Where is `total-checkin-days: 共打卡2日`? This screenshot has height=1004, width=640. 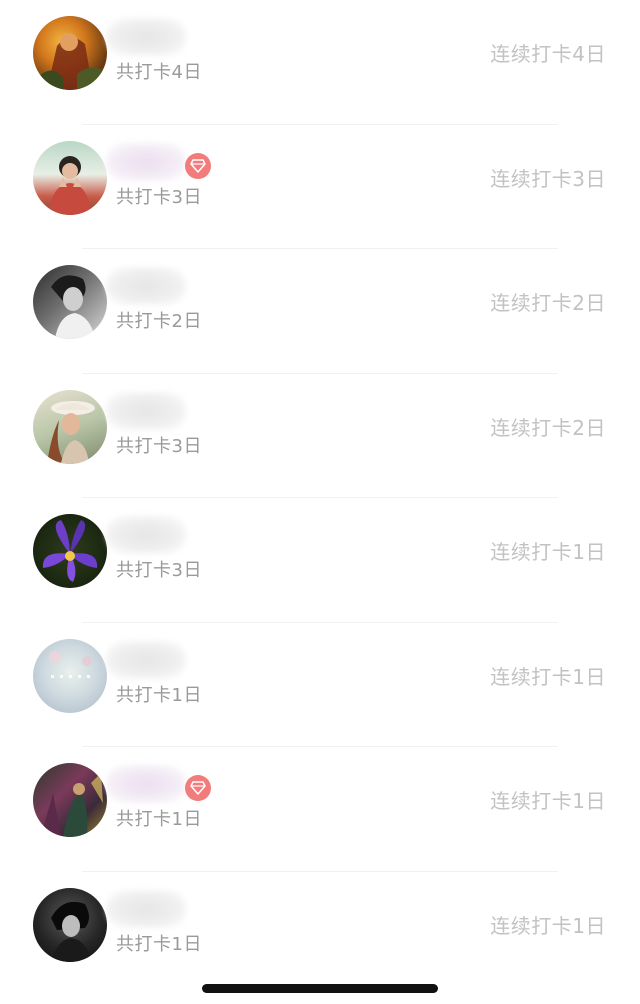 total-checkin-days: 共打卡2日 is located at coordinates (159, 321).